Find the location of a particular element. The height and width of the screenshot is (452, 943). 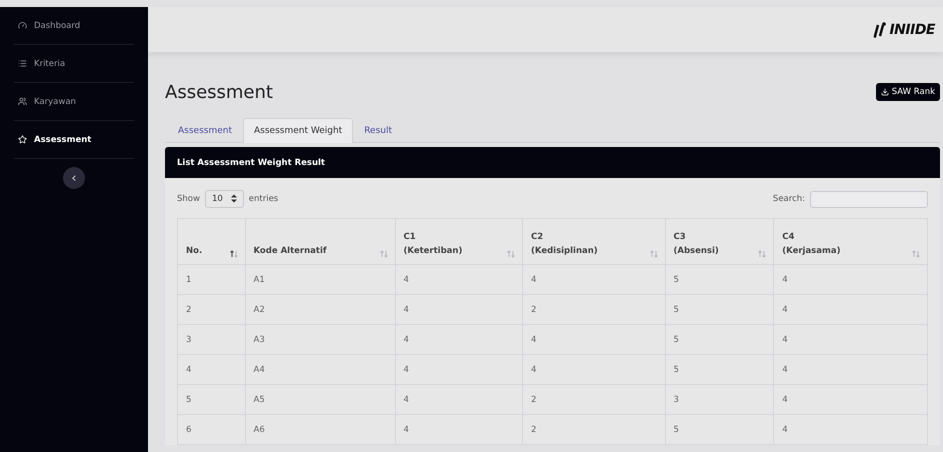

sidebar-item: Kriteria is located at coordinates (74, 64).